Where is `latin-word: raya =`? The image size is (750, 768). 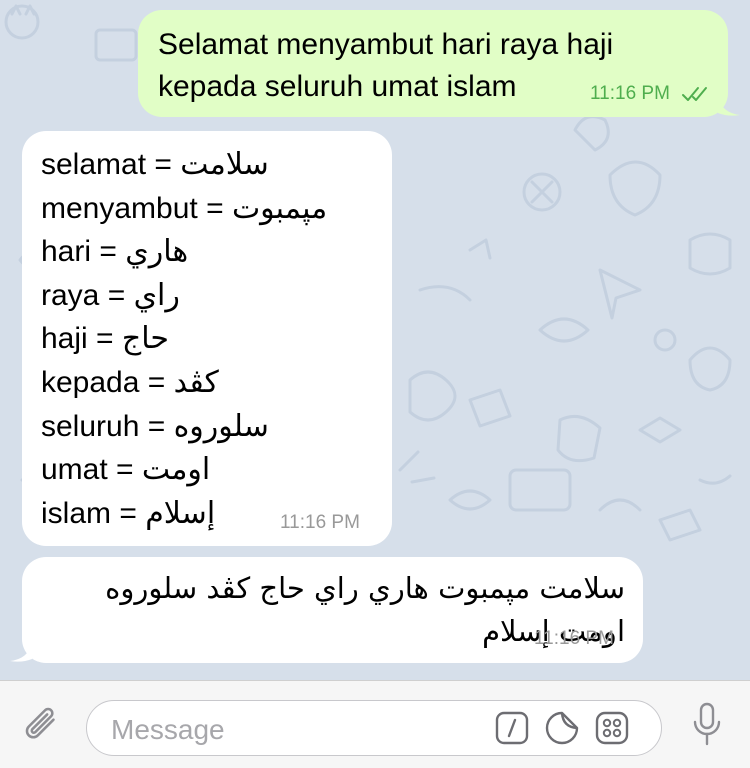 latin-word: raya = is located at coordinates (83, 295).